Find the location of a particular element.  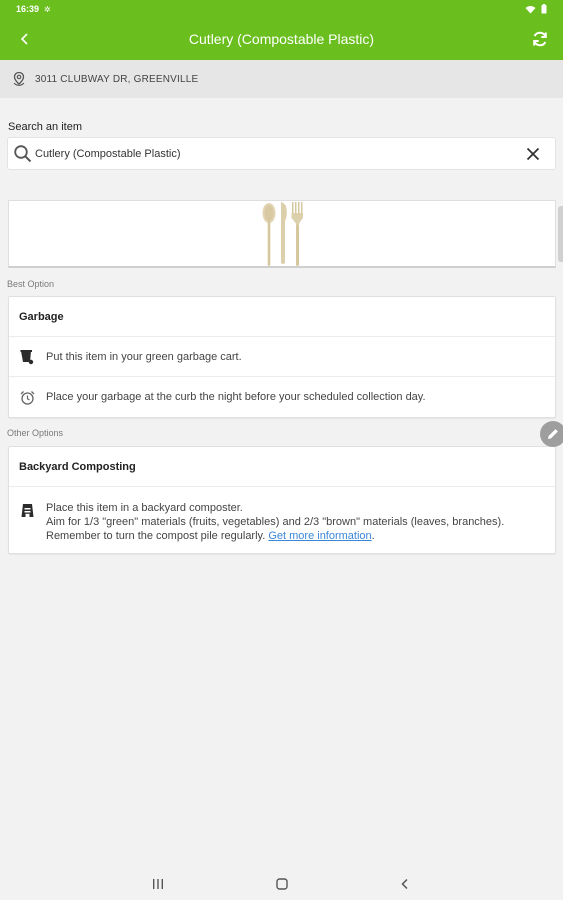

status-bar: 16:39 ✲ is located at coordinates (281, 9).